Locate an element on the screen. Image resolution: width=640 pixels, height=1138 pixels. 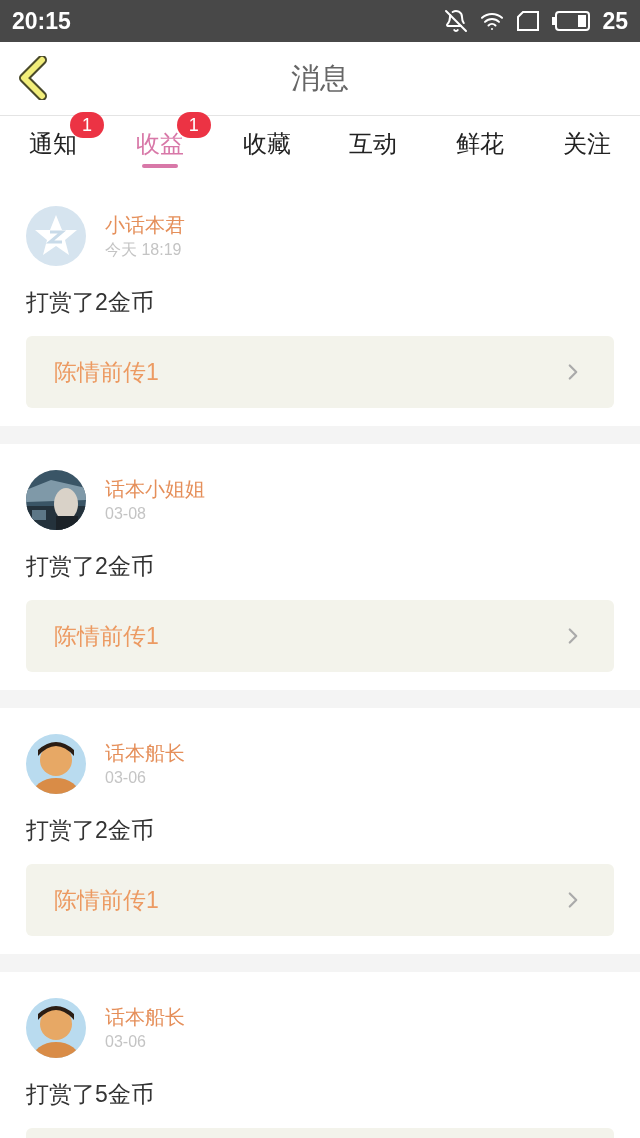
back-button is located at coordinates (32, 78).